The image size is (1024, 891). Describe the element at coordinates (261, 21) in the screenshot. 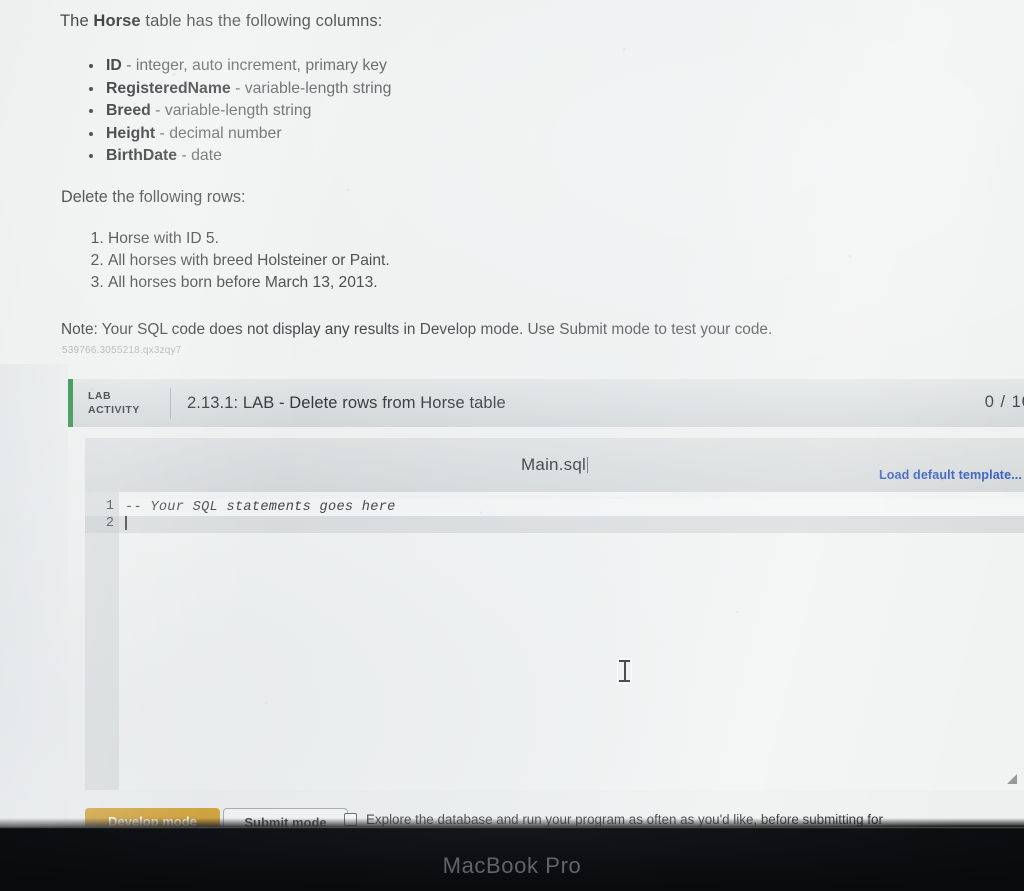

I see `intro-suffix: table has the following columns:` at that location.